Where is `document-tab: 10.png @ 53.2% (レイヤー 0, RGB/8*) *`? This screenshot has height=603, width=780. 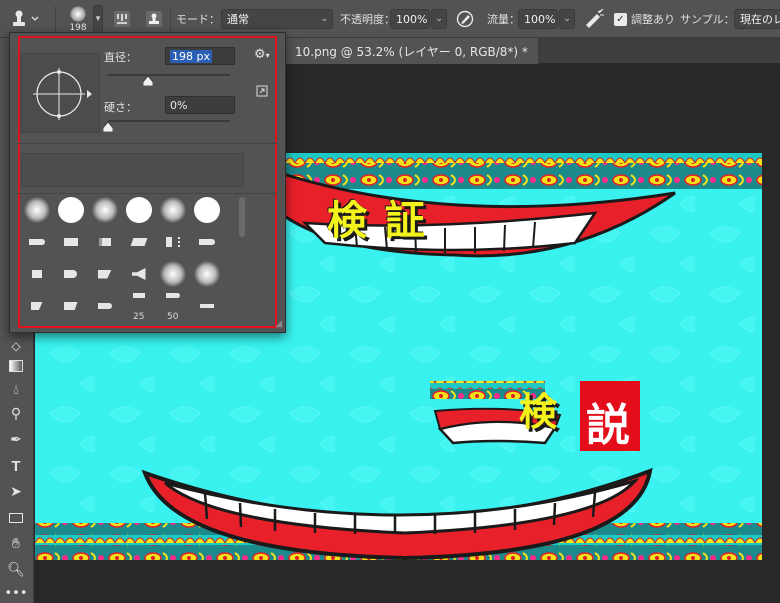
document-tab: 10.png @ 53.2% (レイヤー 0, RGB/8*) * is located at coordinates (411, 51).